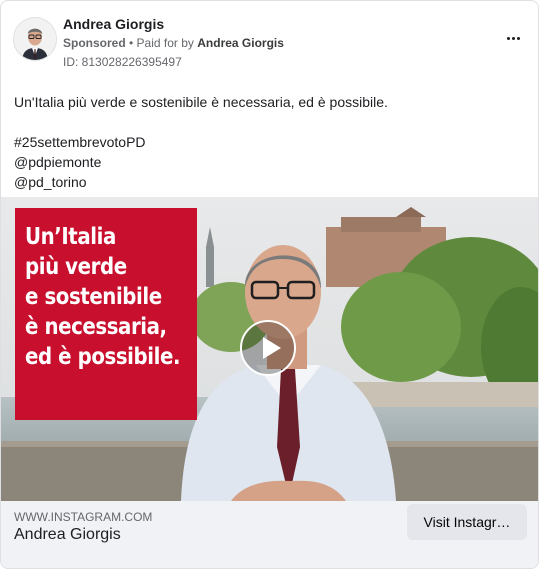  I want to click on more-horizontal-icon, so click(513, 38).